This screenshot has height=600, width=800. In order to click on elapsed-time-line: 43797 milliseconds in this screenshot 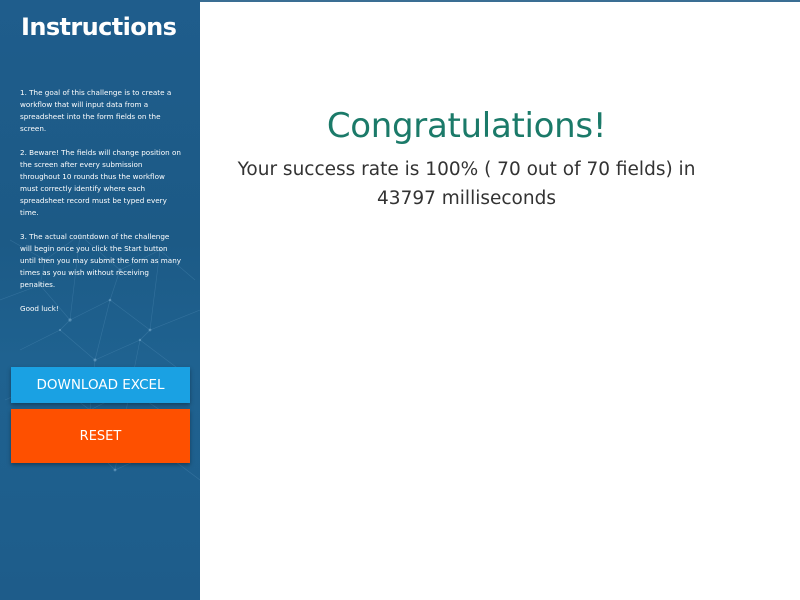, I will do `click(466, 198)`.